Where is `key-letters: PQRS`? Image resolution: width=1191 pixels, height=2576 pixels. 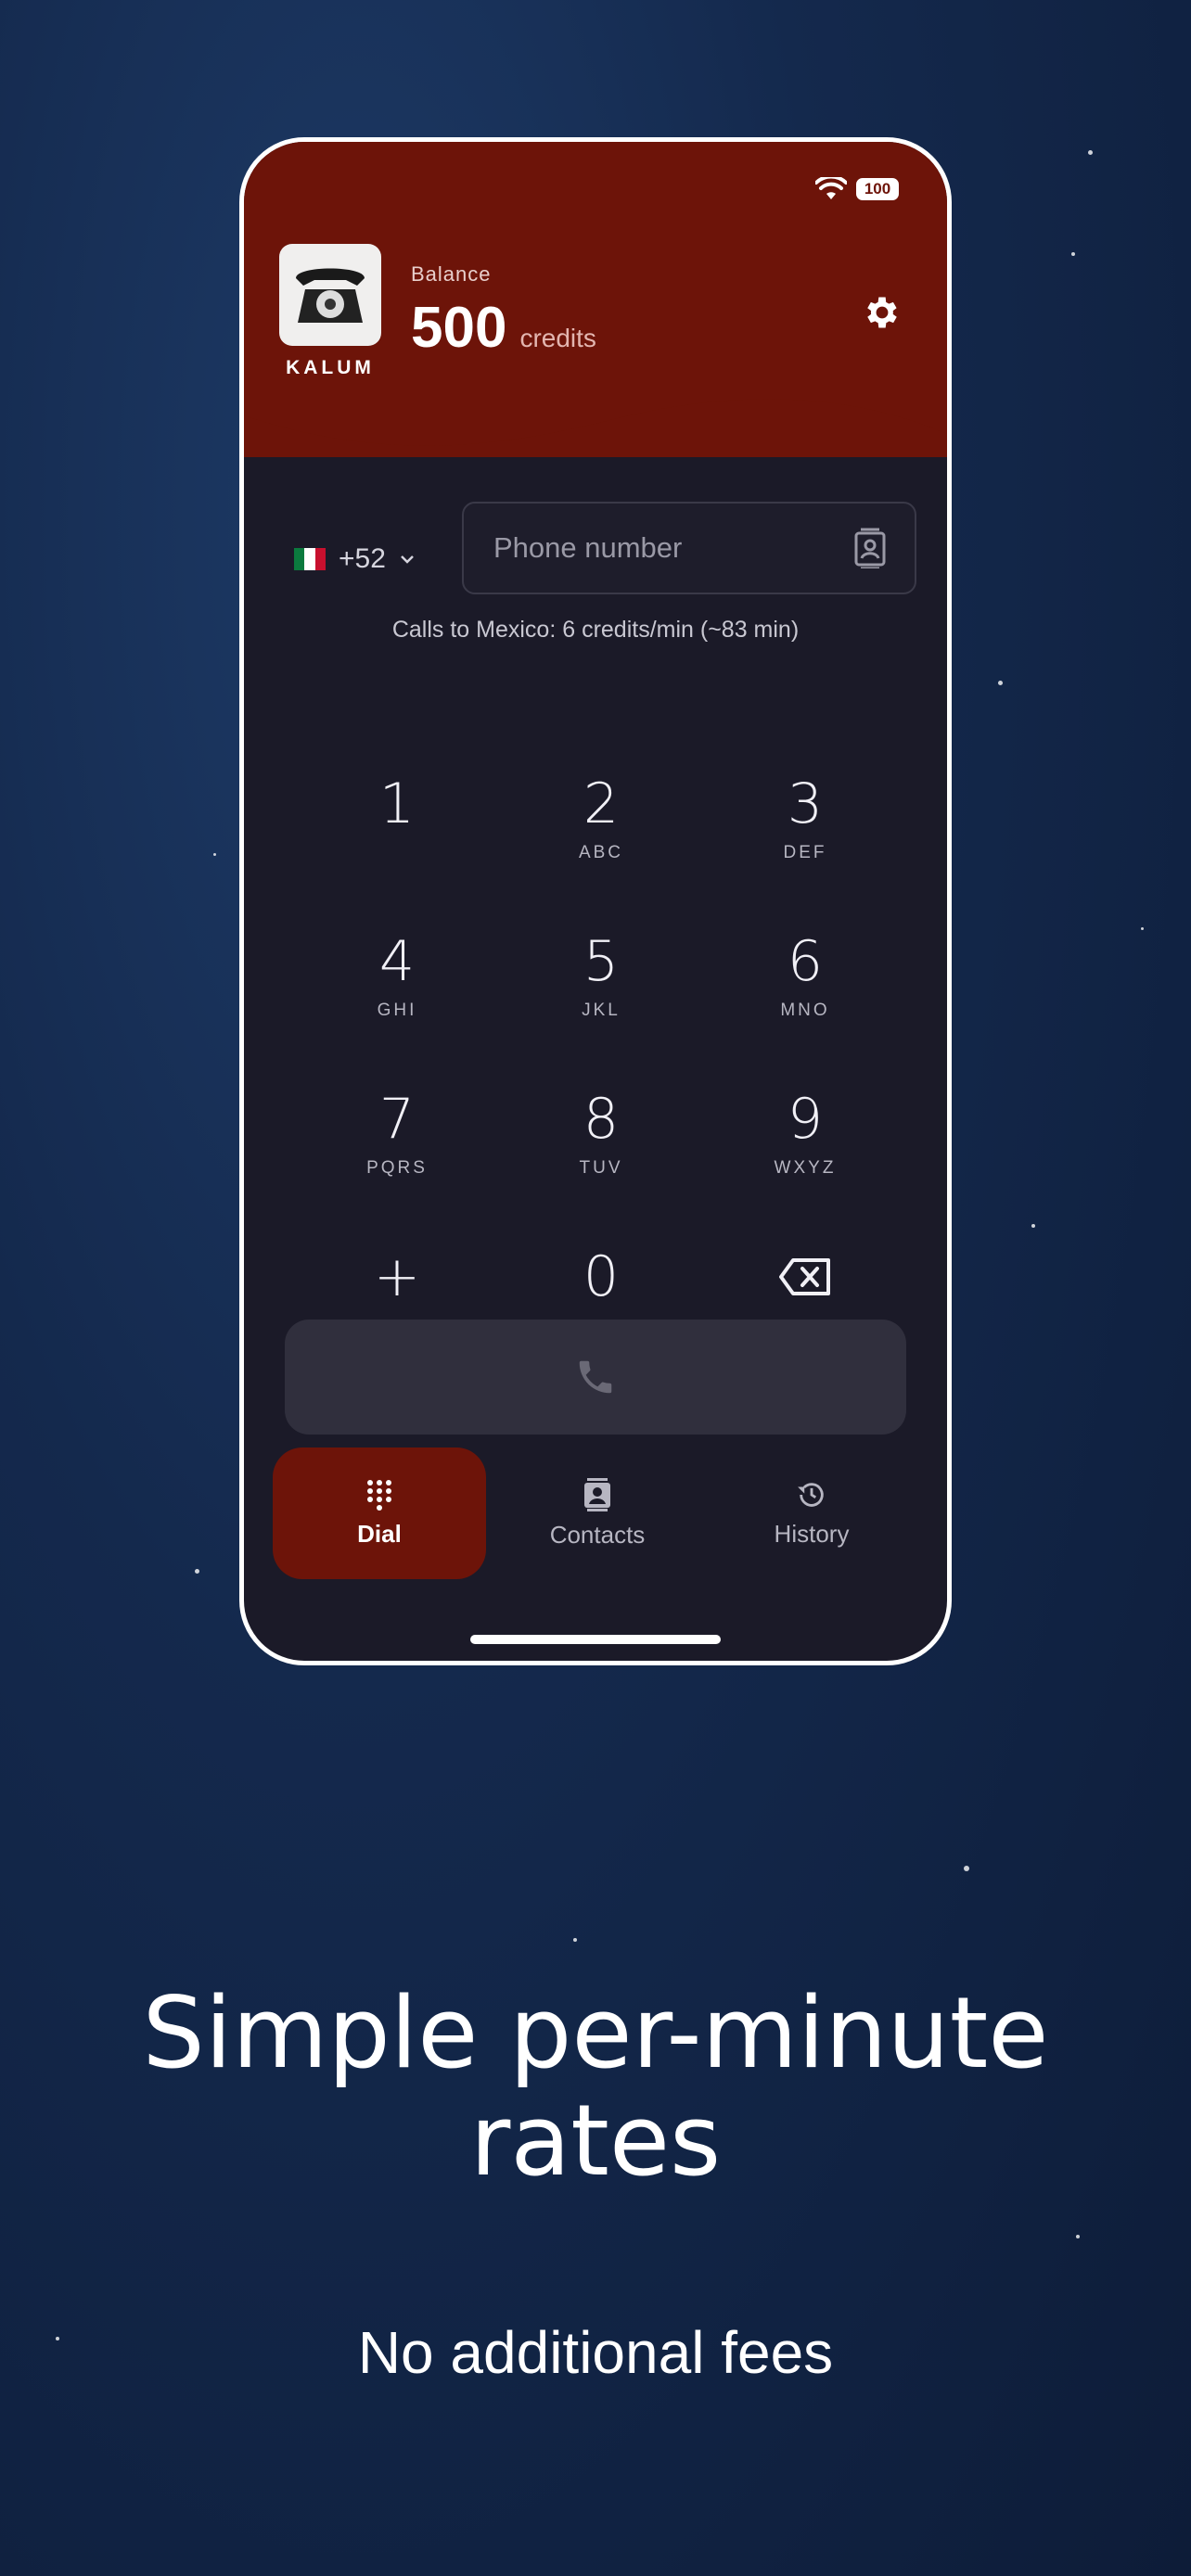
key-letters: PQRS is located at coordinates (397, 1168).